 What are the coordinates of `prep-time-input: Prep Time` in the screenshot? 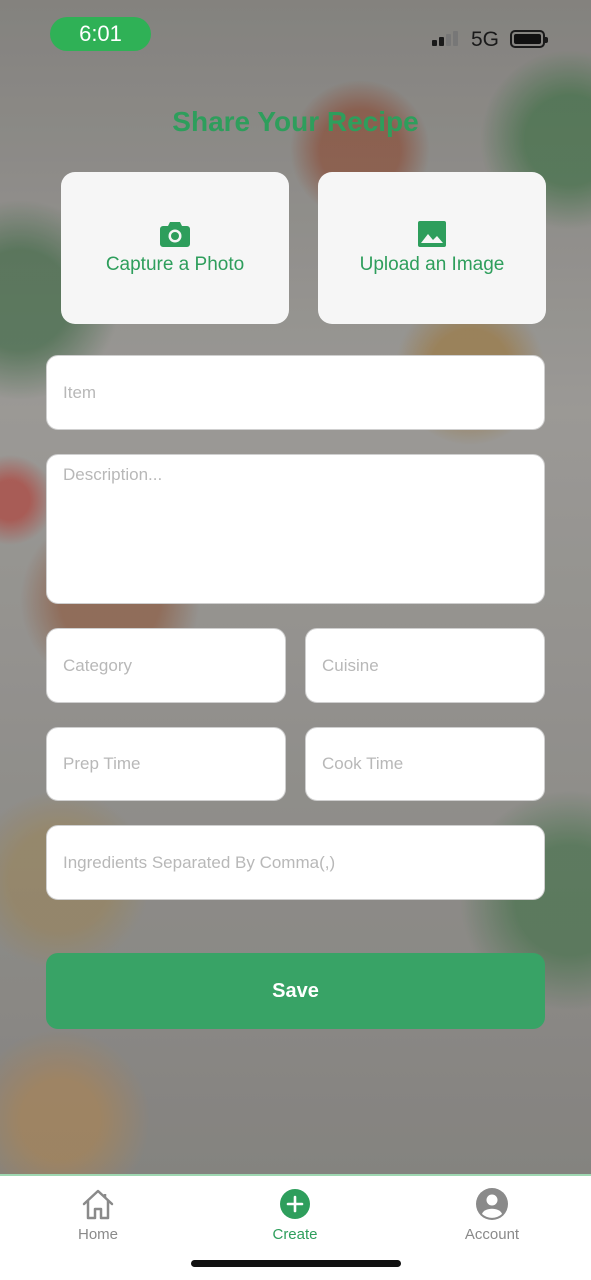 It's located at (166, 764).